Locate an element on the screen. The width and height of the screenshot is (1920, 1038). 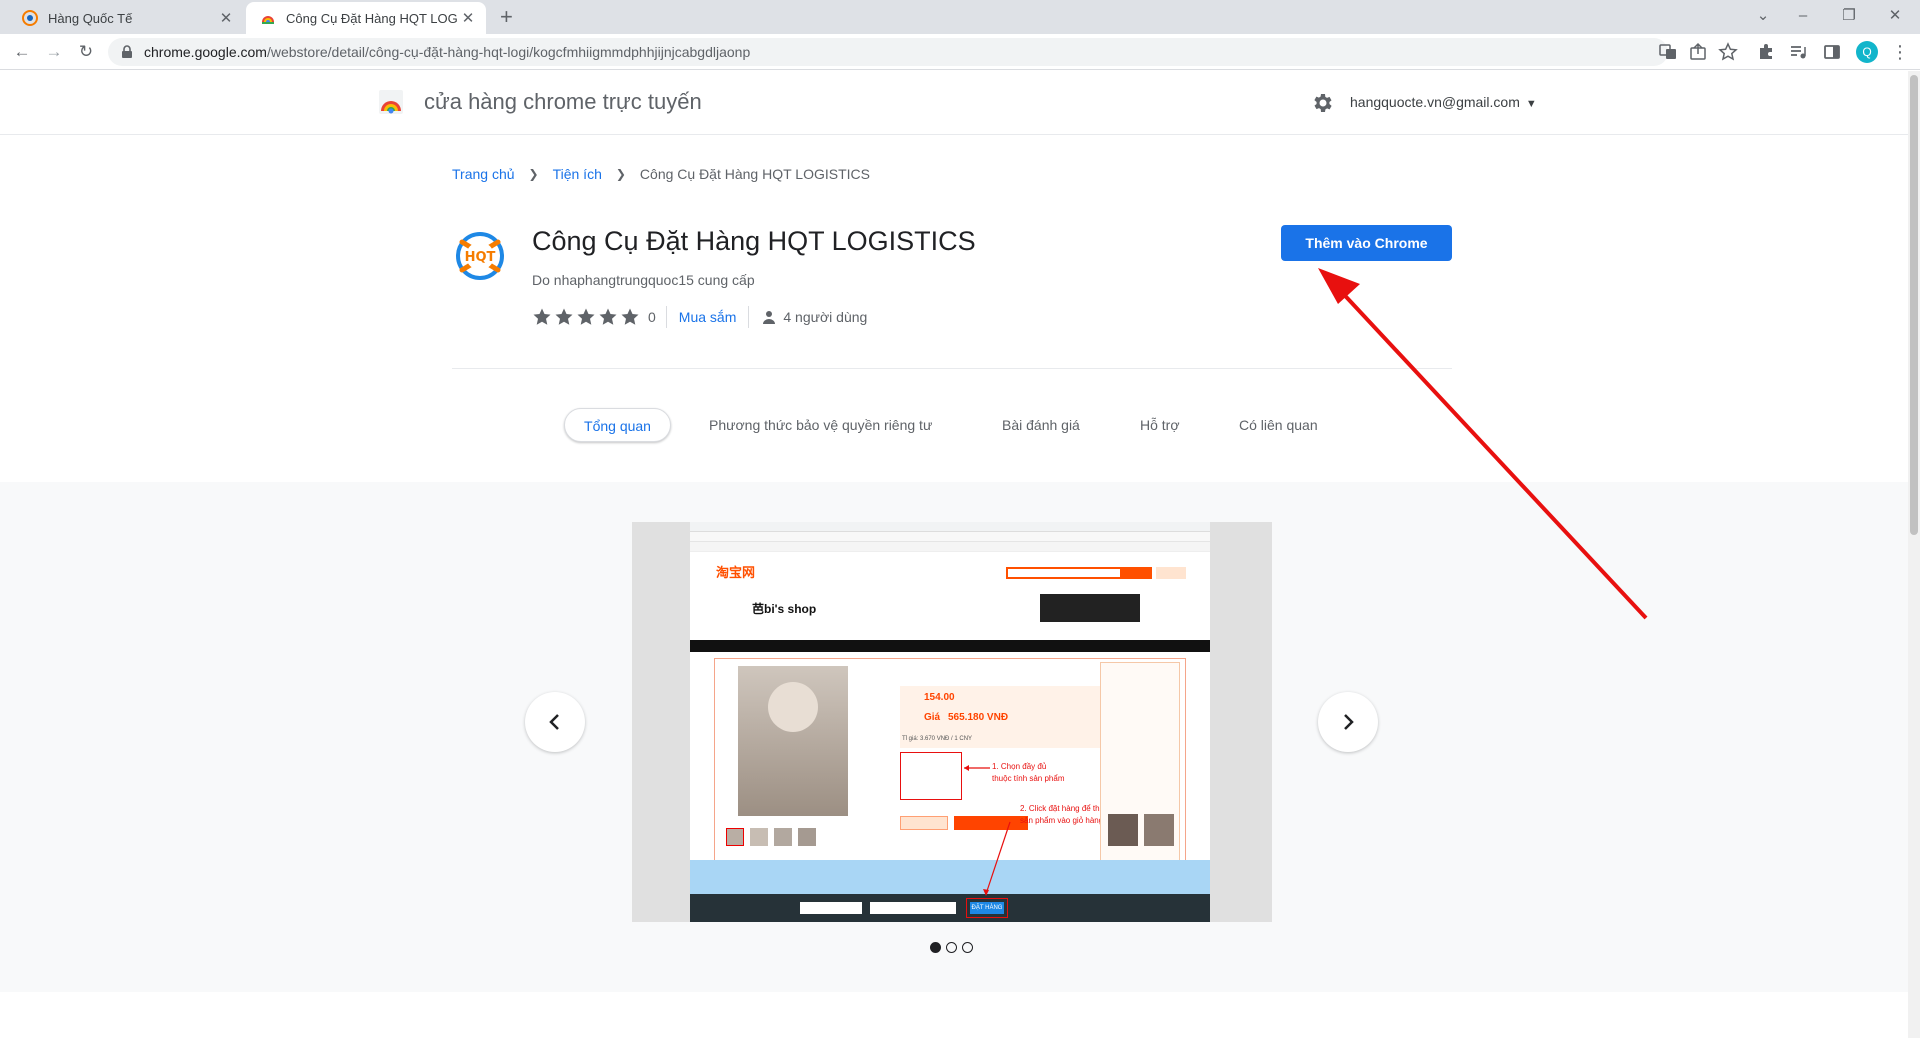
carousel-next-button is located at coordinates (1348, 722).